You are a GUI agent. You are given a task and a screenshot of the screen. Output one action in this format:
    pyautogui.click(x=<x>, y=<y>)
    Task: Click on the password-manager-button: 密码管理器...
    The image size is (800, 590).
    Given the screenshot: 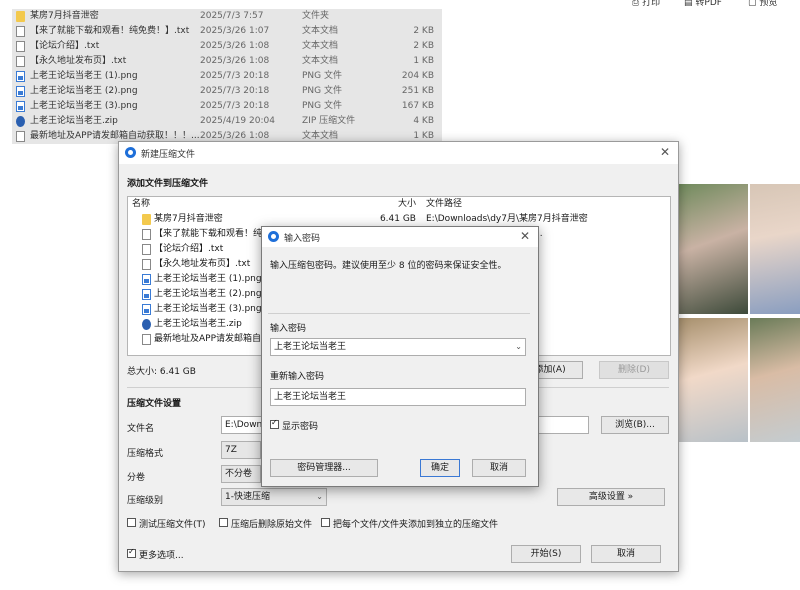 What is the action you would take?
    pyautogui.click(x=324, y=468)
    